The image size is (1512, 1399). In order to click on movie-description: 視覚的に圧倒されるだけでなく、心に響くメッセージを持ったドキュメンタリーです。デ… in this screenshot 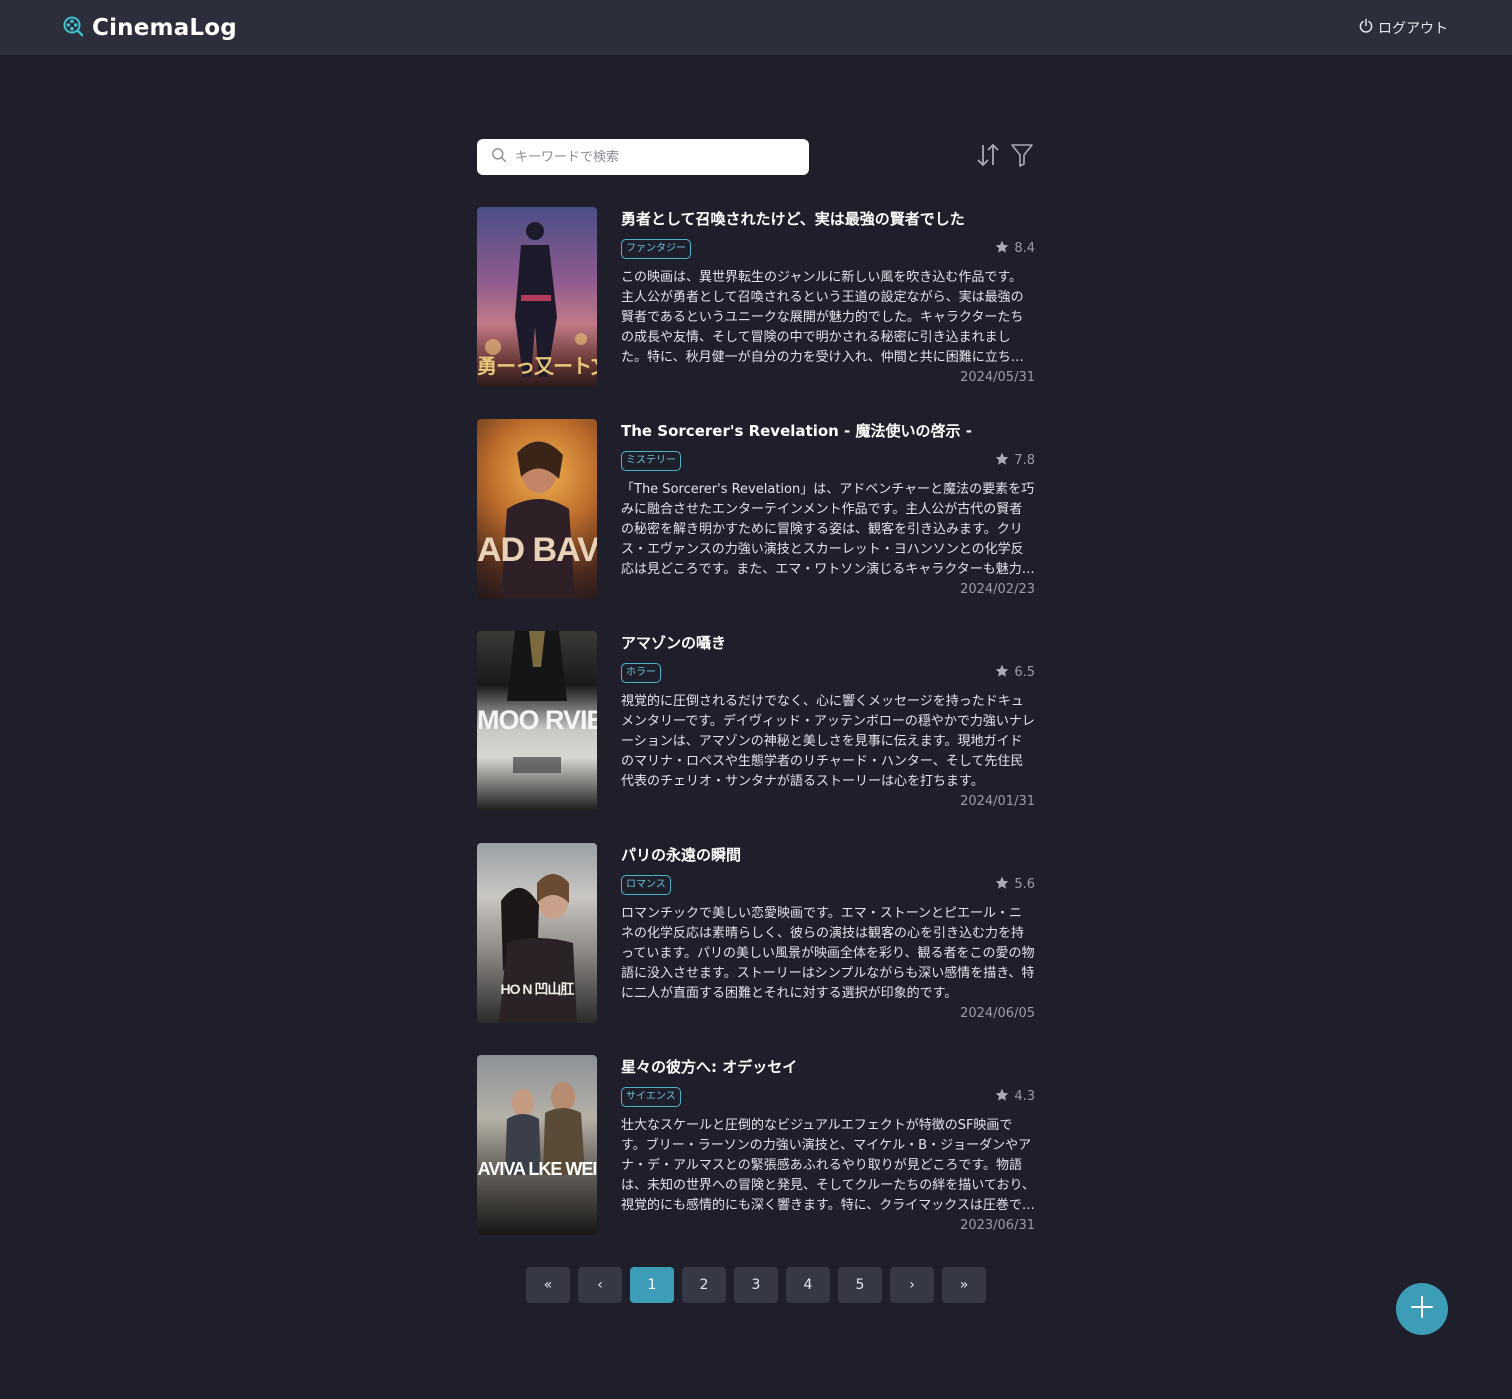, I will do `click(828, 741)`.